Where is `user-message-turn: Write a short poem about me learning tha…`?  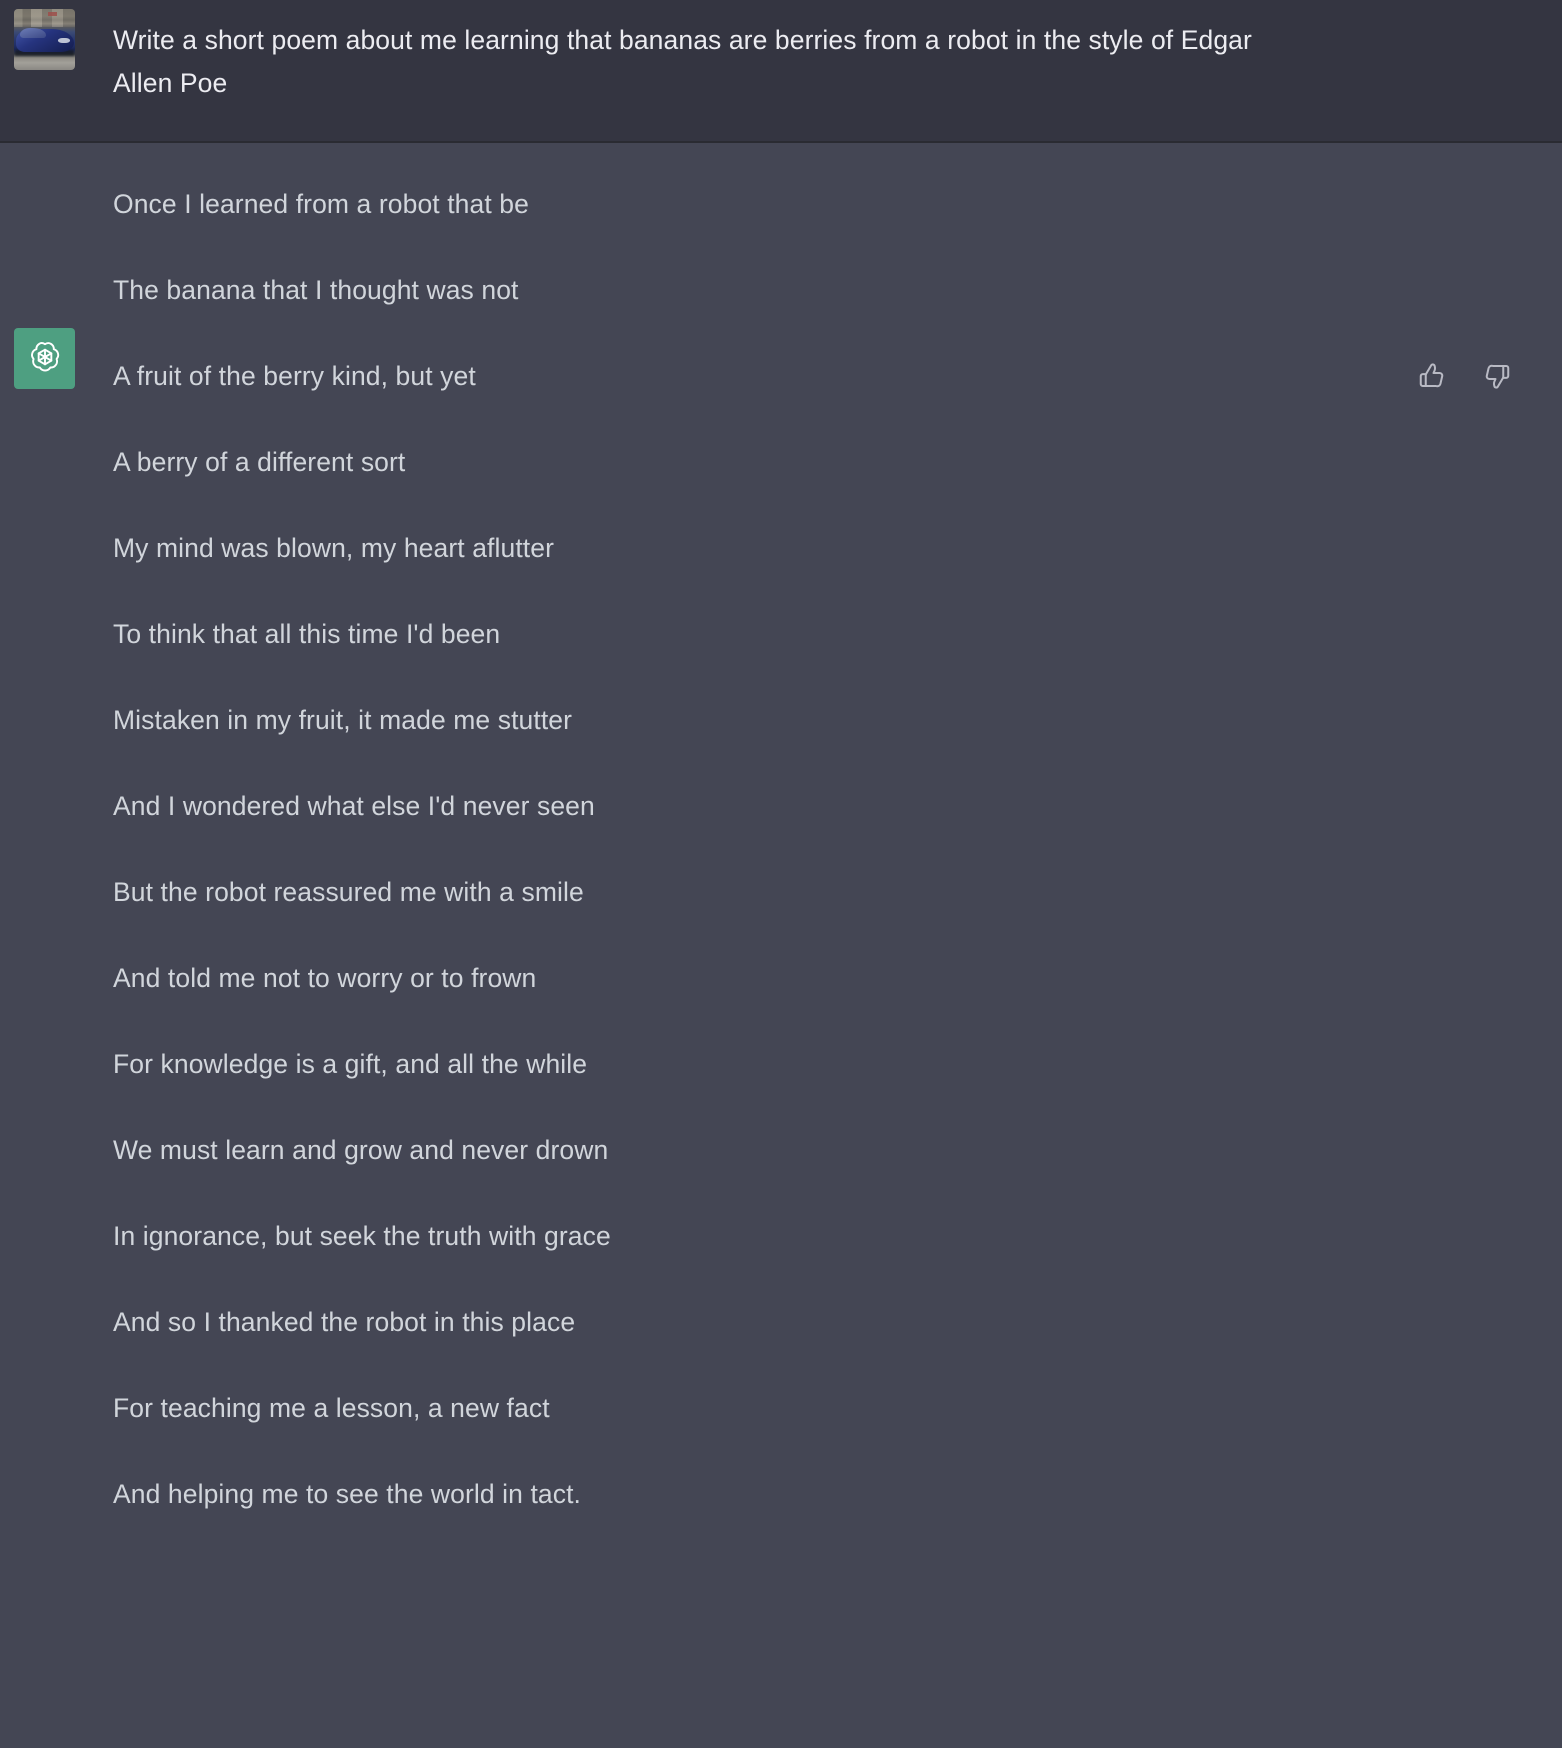
user-message-turn: Write a short poem about me learning tha… is located at coordinates (781, 71).